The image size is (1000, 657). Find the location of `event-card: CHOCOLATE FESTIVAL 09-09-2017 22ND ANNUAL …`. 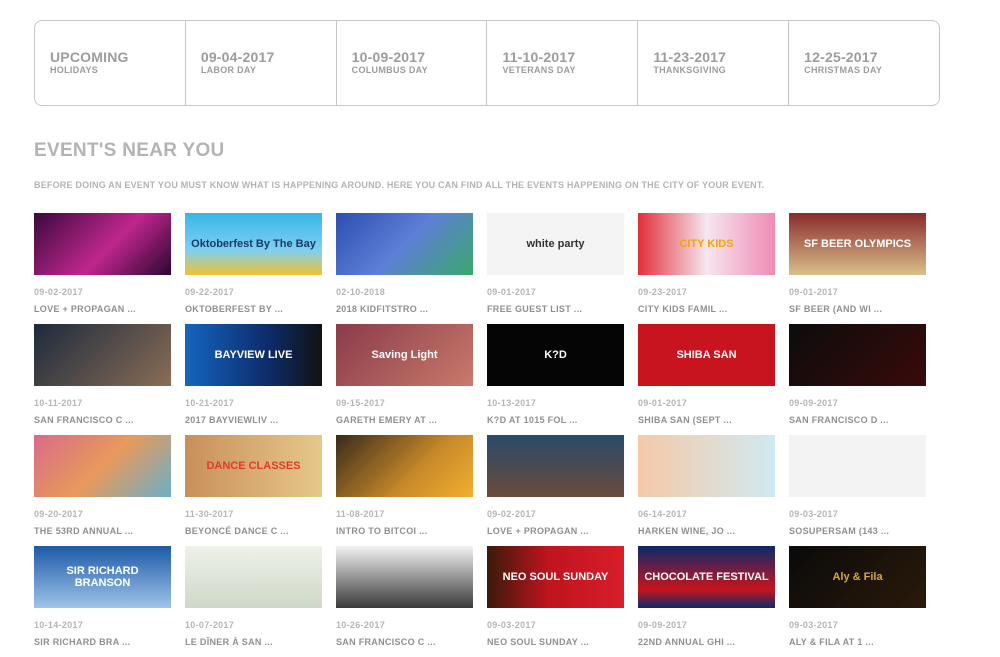

event-card: CHOCOLATE FESTIVAL 09-09-2017 22ND ANNUAL … is located at coordinates (706, 601).